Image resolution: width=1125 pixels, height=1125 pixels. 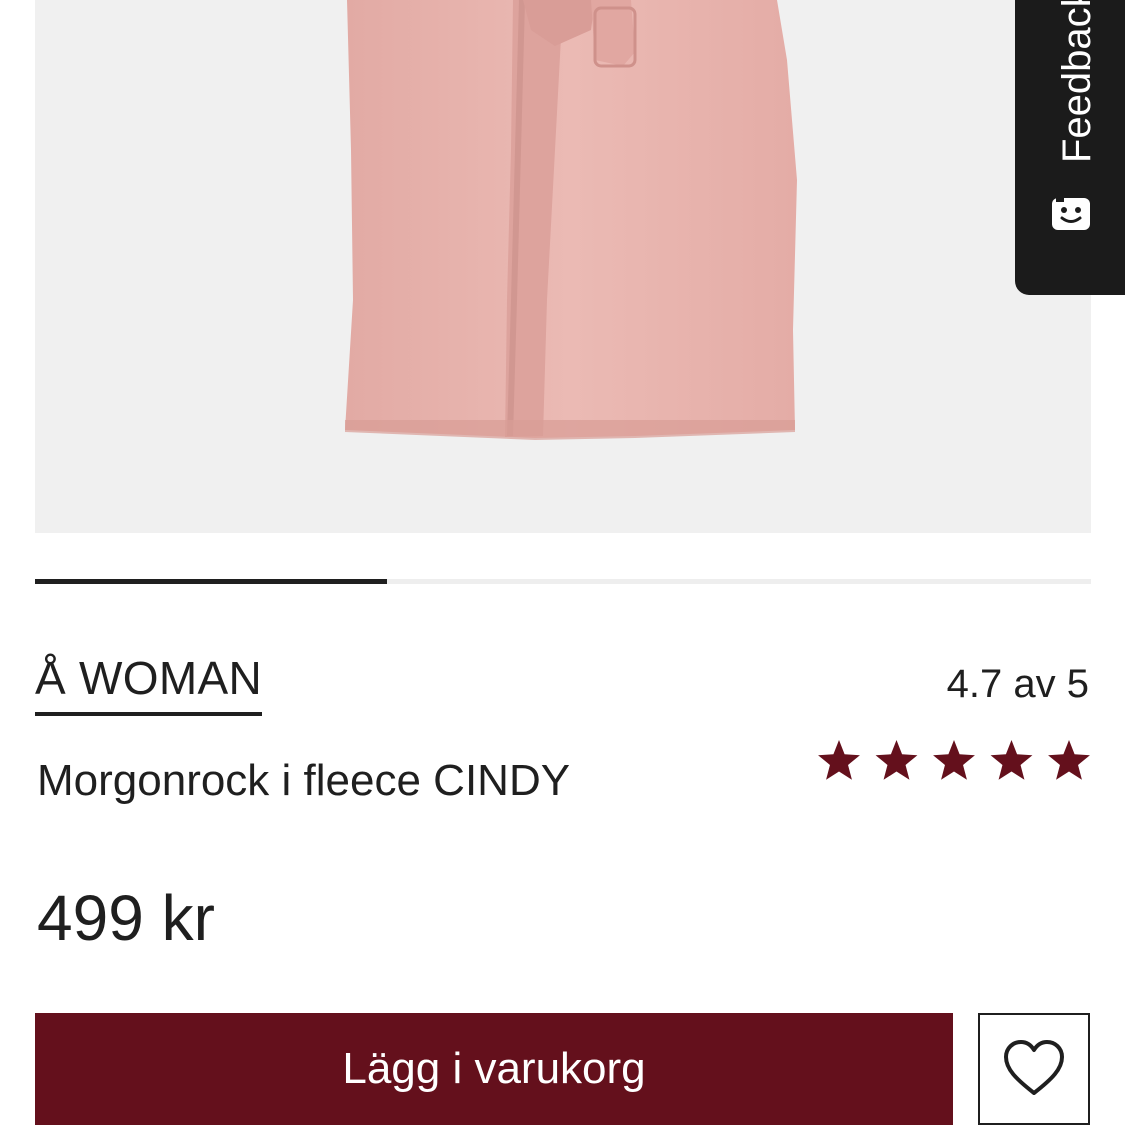 I want to click on product-price: 499 kr, so click(x=126, y=918).